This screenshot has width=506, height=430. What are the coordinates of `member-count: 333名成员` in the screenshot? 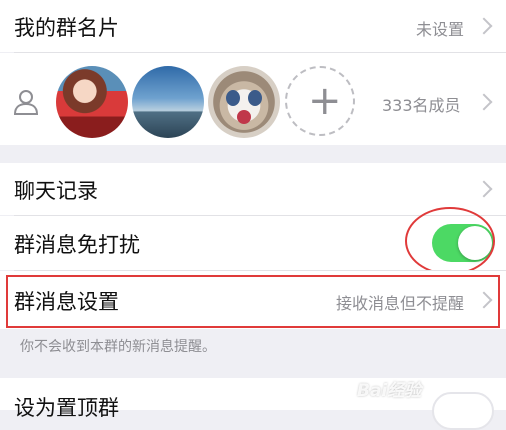 It's located at (421, 105).